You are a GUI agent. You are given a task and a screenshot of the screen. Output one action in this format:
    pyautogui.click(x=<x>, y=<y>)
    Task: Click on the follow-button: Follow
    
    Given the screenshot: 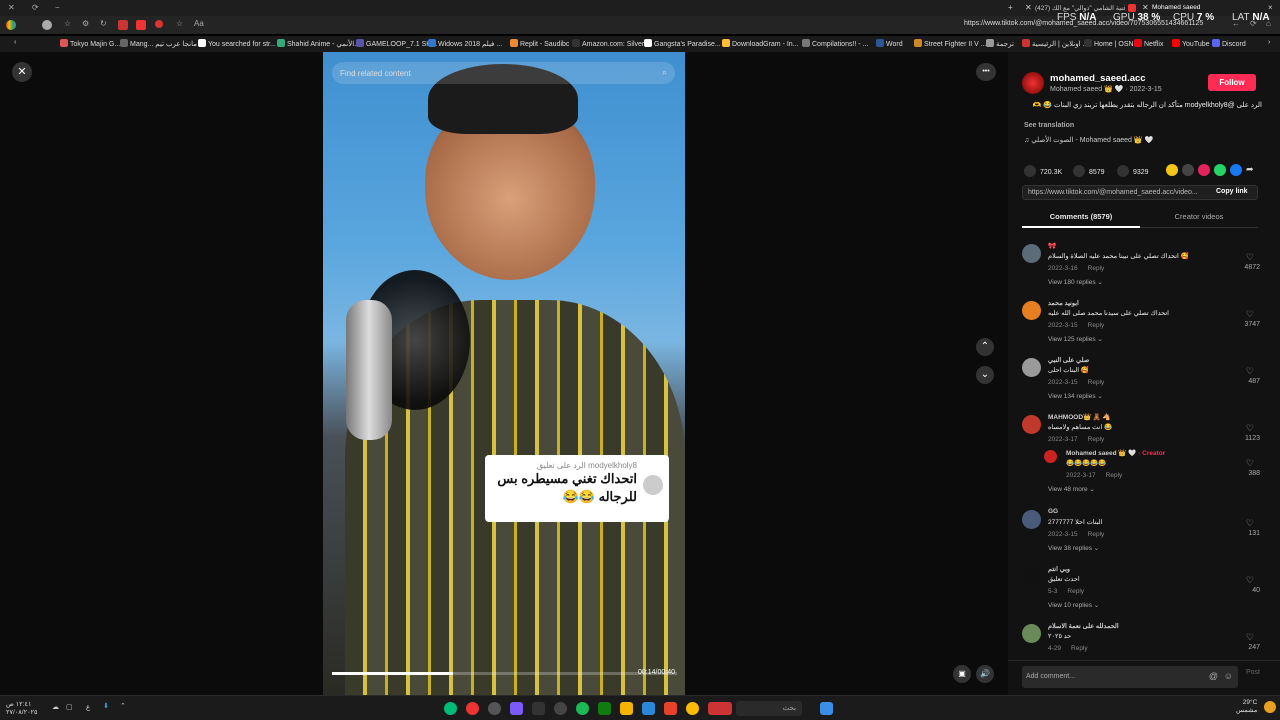 What is the action you would take?
    pyautogui.click(x=1232, y=82)
    